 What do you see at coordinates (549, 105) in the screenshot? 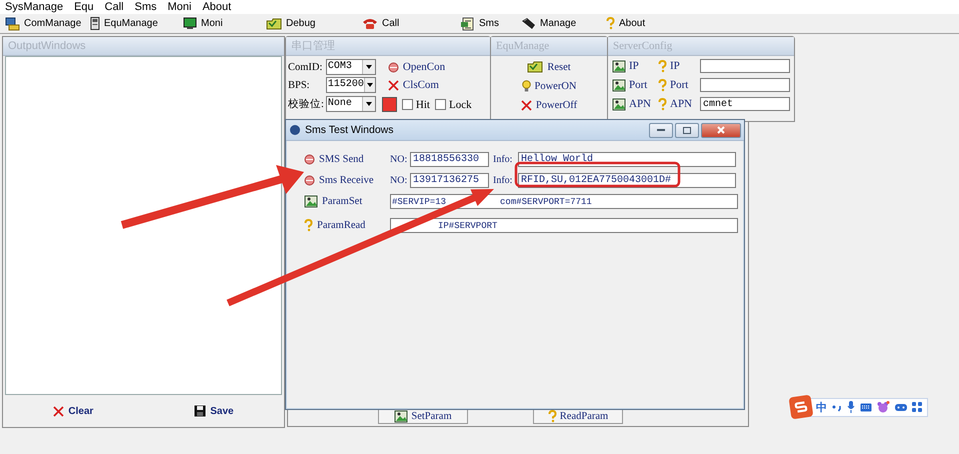
I see `device-button: PowerOff` at bounding box center [549, 105].